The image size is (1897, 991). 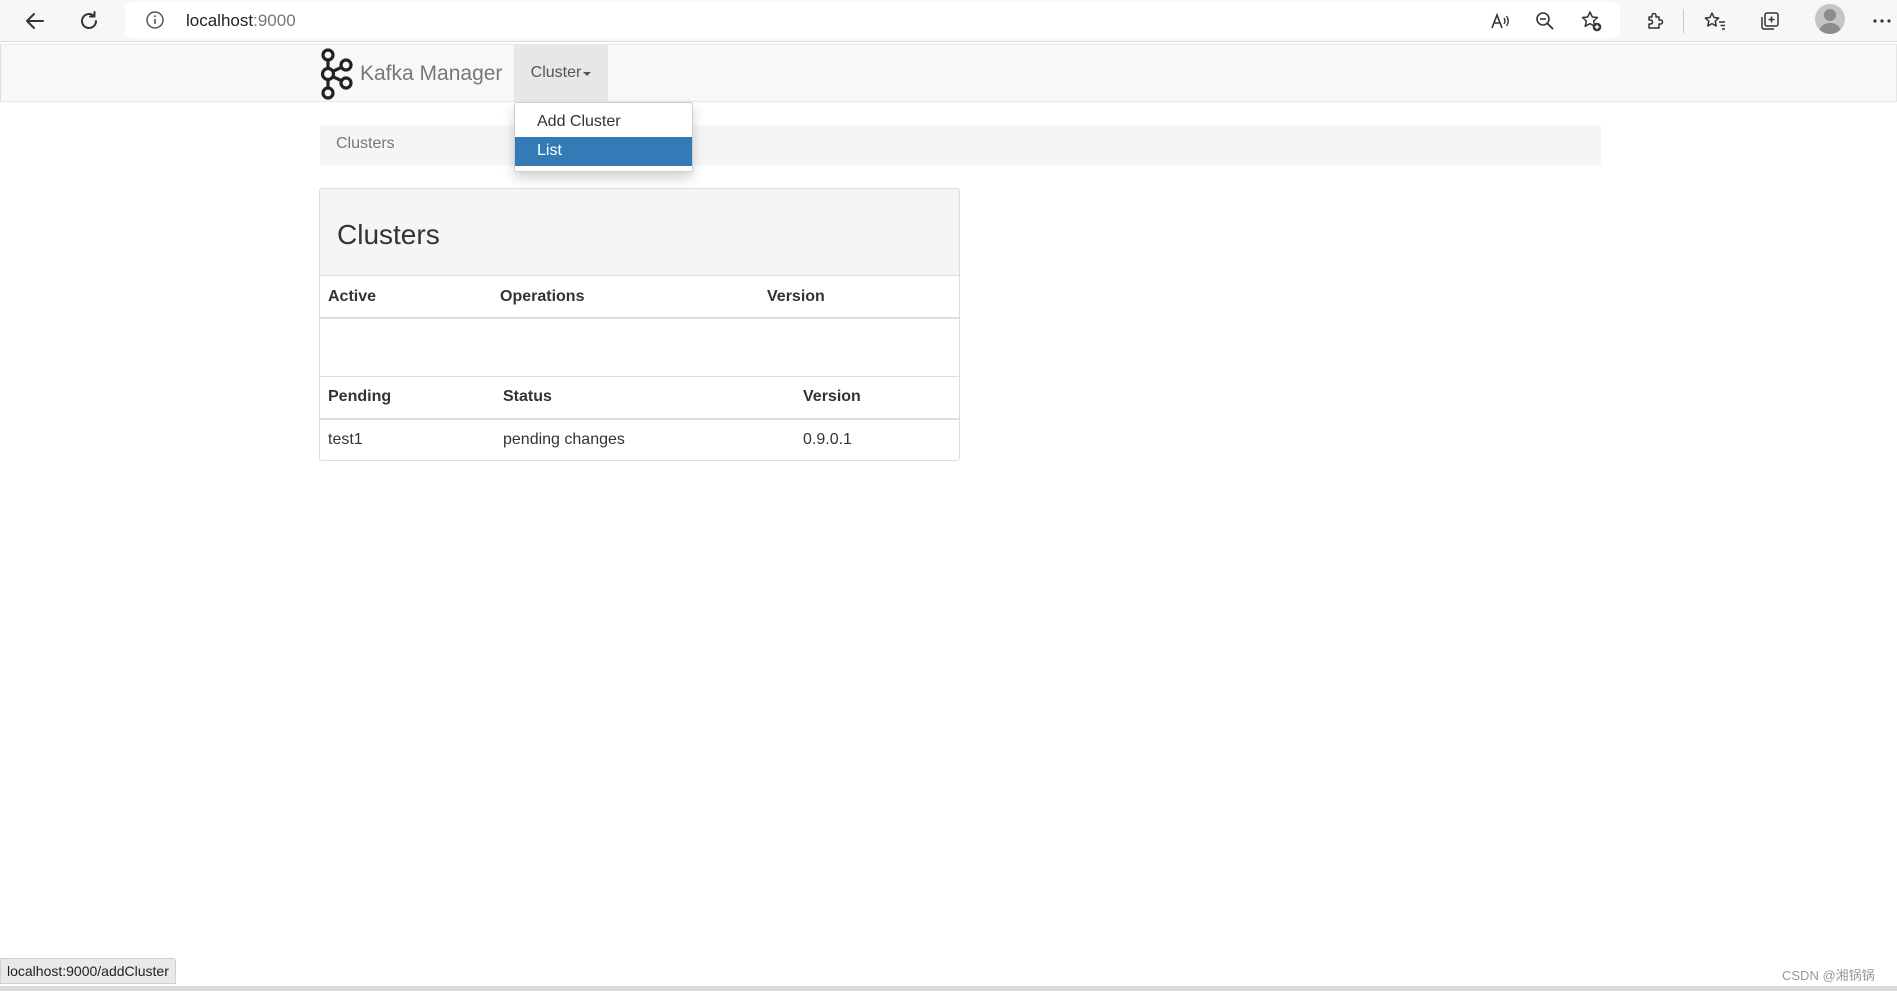 I want to click on cluster-dropdown-menu: Add Cluster List, so click(x=603, y=137).